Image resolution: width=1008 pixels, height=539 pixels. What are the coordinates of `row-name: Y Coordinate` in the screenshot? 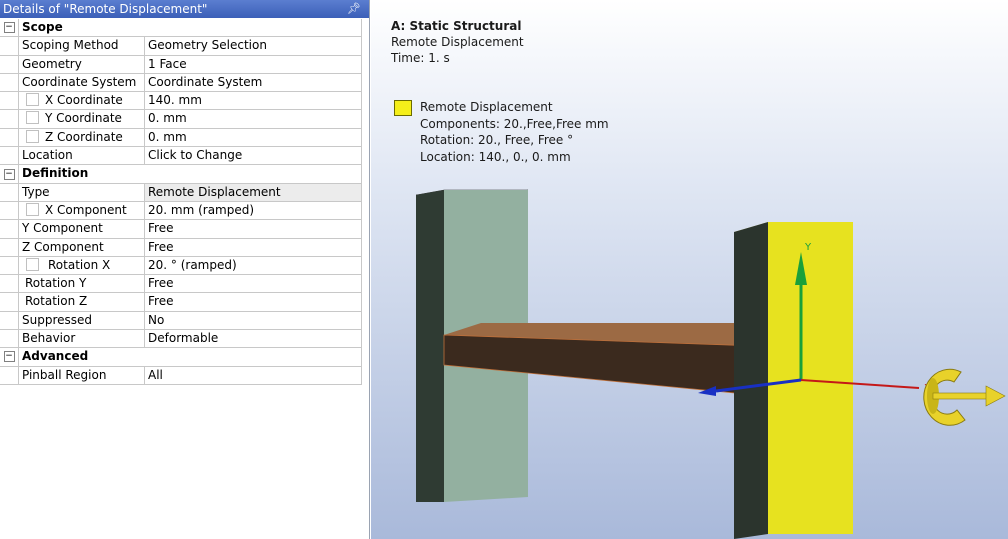 It's located at (83, 118).